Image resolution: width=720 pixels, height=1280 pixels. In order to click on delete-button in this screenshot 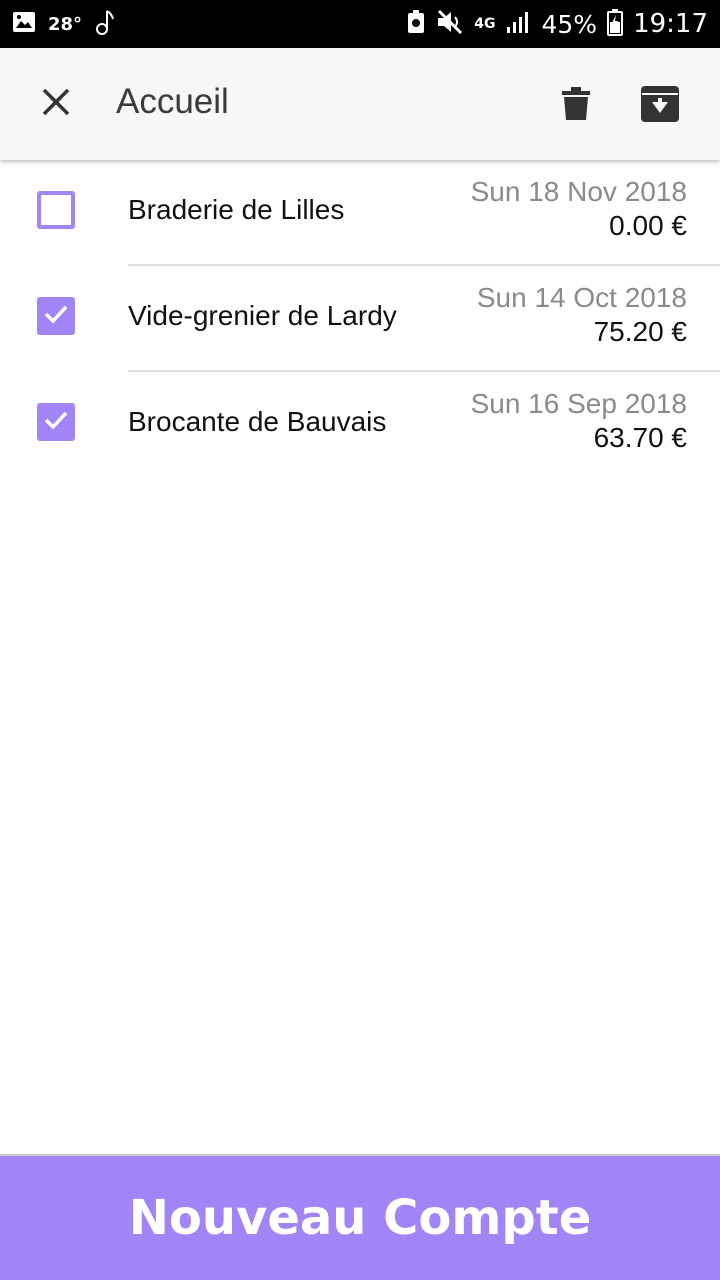, I will do `click(576, 106)`.